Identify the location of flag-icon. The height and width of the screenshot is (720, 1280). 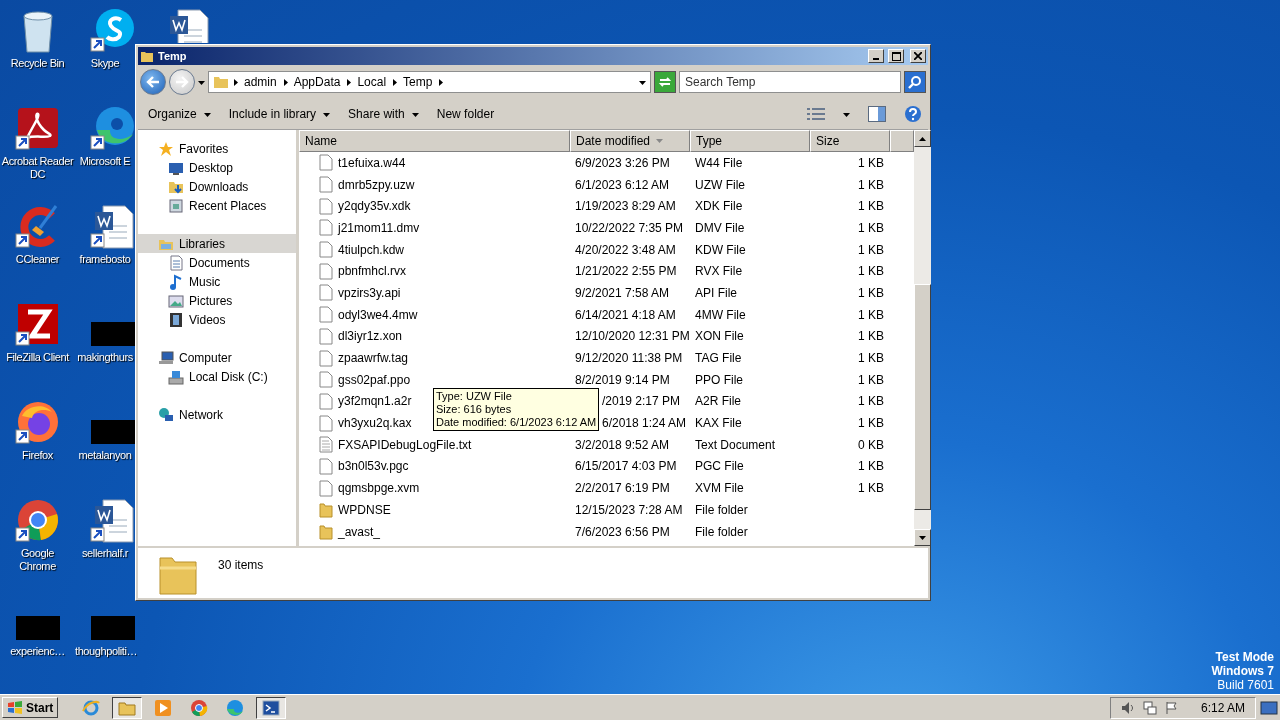
(1171, 707).